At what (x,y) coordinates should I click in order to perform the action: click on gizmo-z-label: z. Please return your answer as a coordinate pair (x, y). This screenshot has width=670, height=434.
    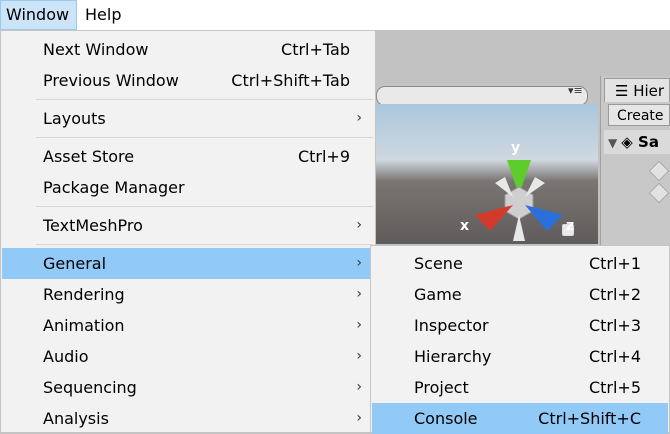
    Looking at the image, I should click on (570, 226).